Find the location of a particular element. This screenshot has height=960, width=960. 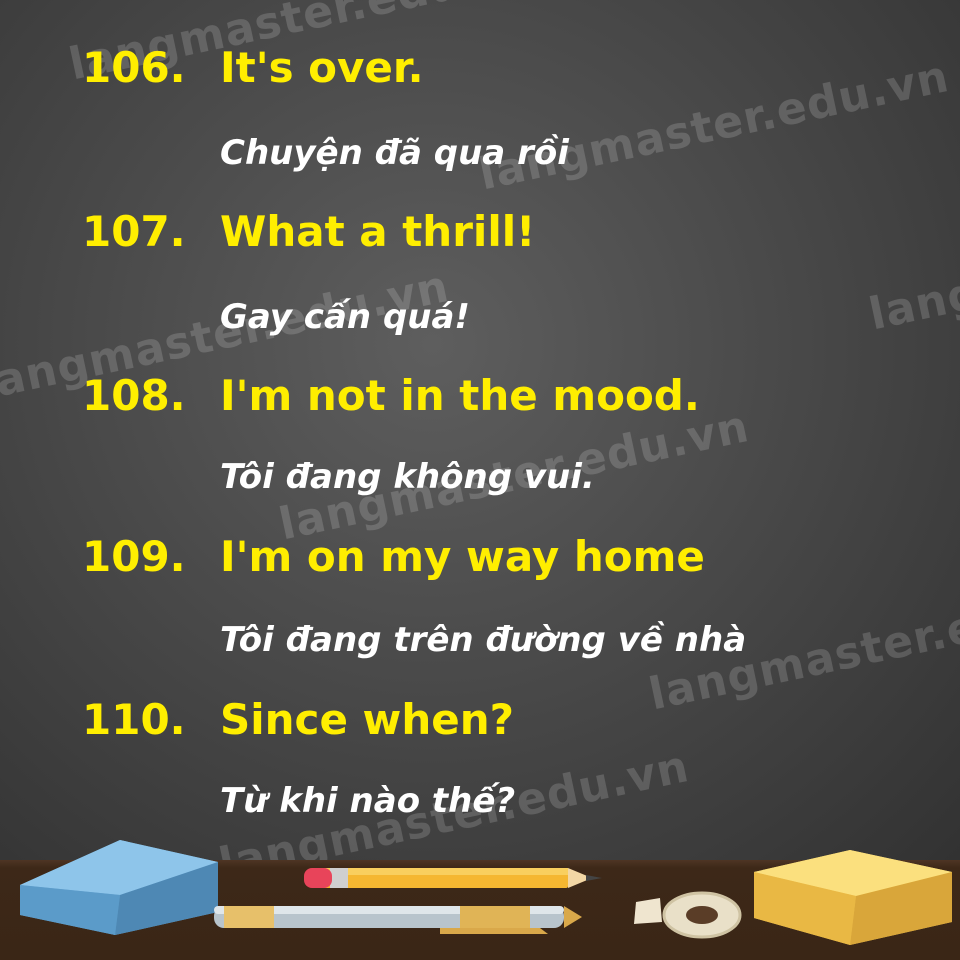

tape-roll-icon is located at coordinates (688, 915).